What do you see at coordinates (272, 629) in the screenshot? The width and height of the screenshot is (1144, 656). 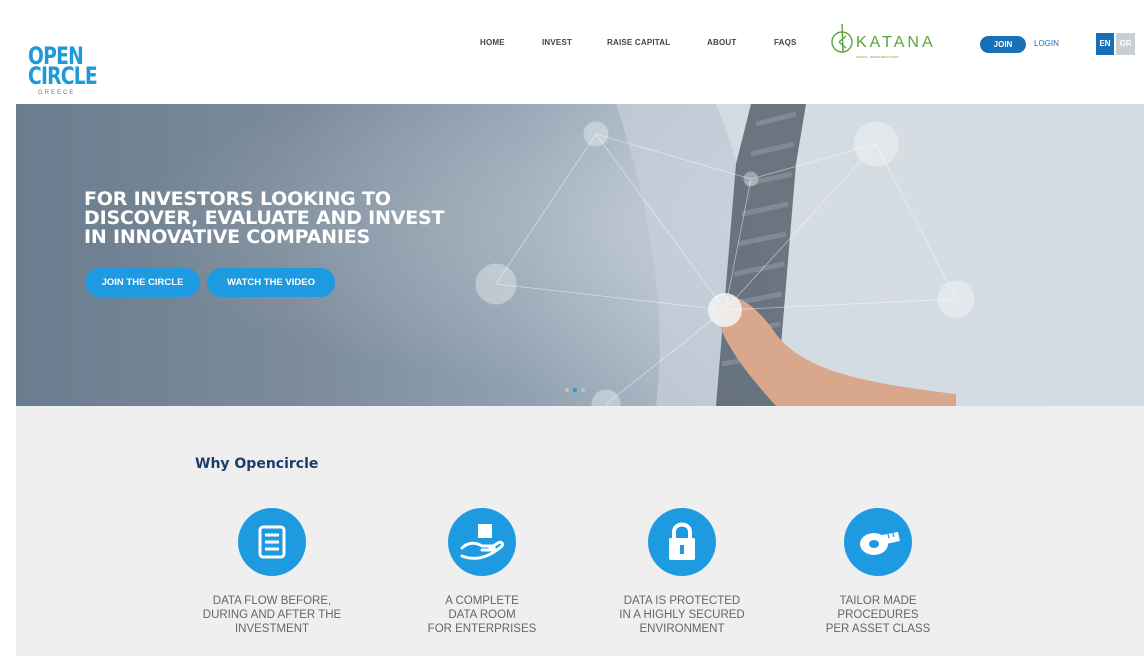 I see `feature-line: INVESTMENT` at bounding box center [272, 629].